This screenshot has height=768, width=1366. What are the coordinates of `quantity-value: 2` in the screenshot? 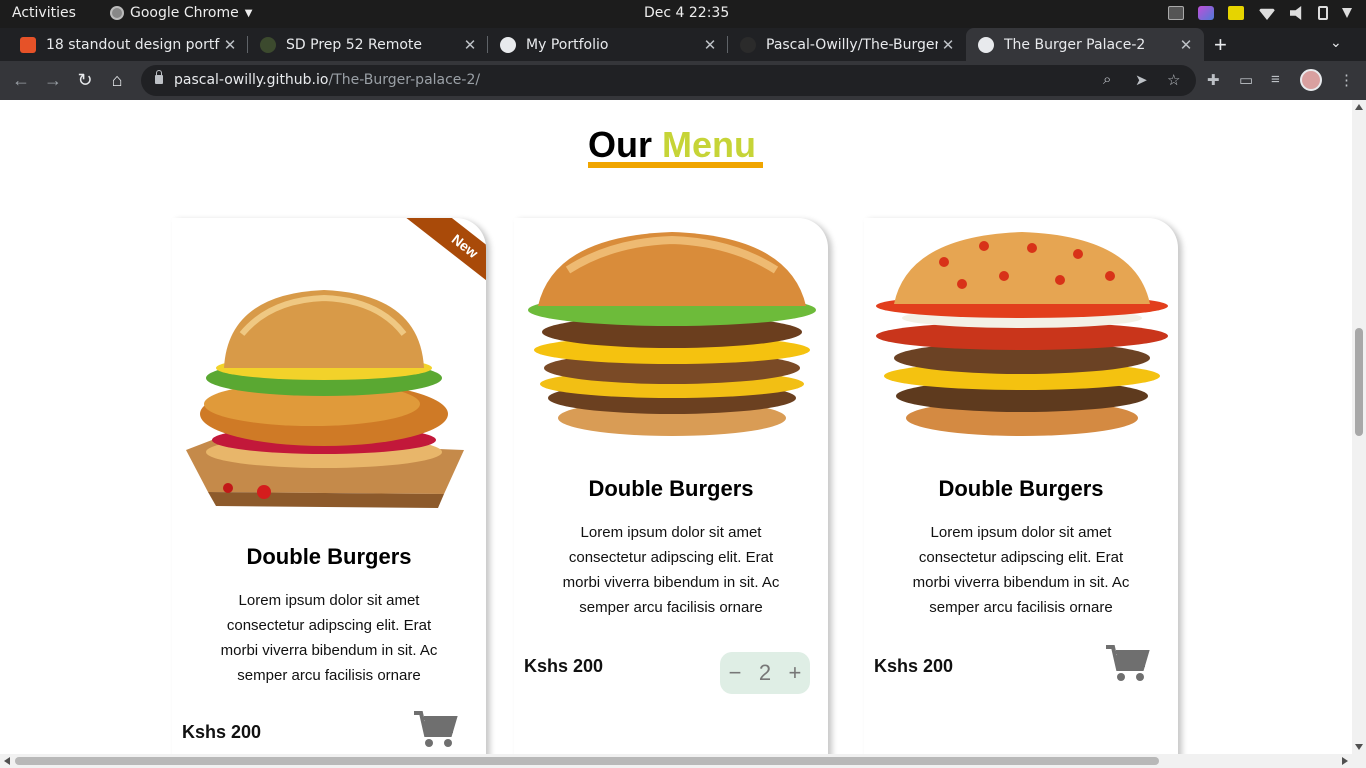 It's located at (765, 672).